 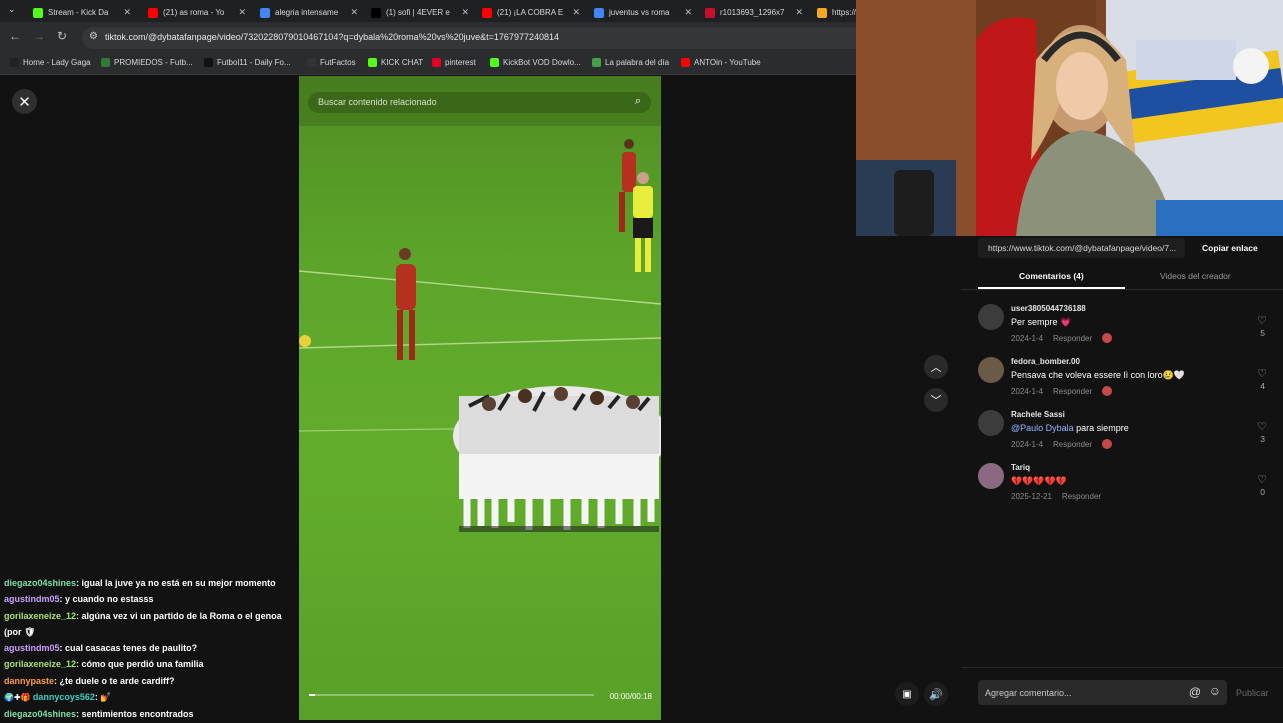 What do you see at coordinates (1252, 693) in the screenshot?
I see `publish-button: Publicar` at bounding box center [1252, 693].